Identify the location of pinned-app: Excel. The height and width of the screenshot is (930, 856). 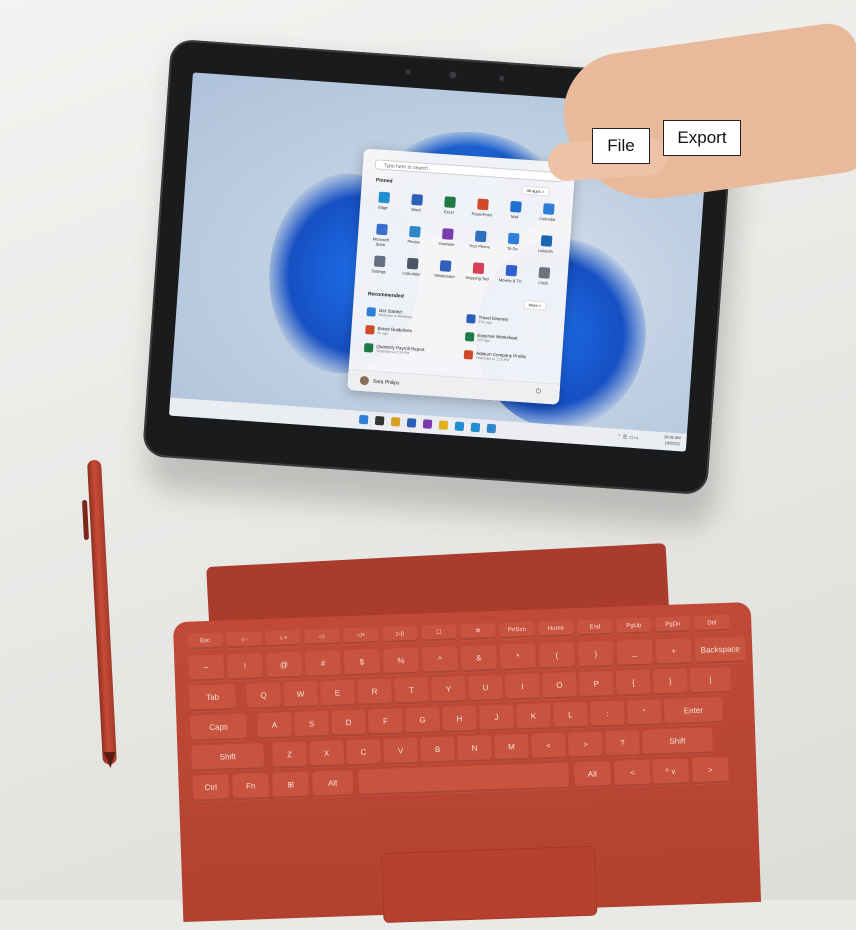
(449, 206).